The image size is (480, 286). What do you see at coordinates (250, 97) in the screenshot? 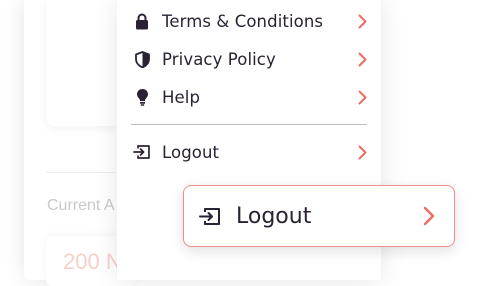
I see `menu-item-help: Help` at bounding box center [250, 97].